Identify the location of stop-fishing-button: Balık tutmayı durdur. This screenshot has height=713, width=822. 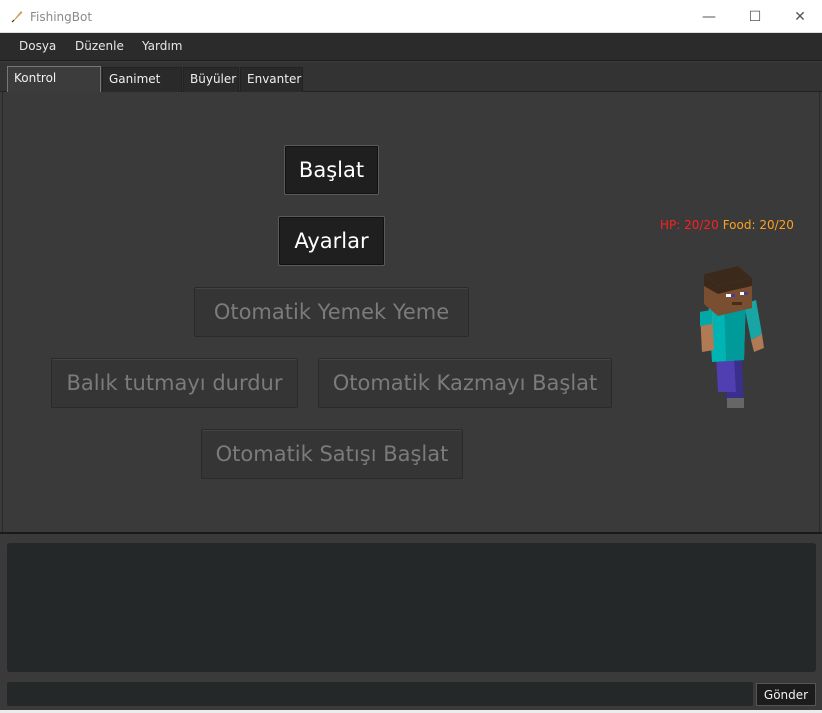
(174, 383).